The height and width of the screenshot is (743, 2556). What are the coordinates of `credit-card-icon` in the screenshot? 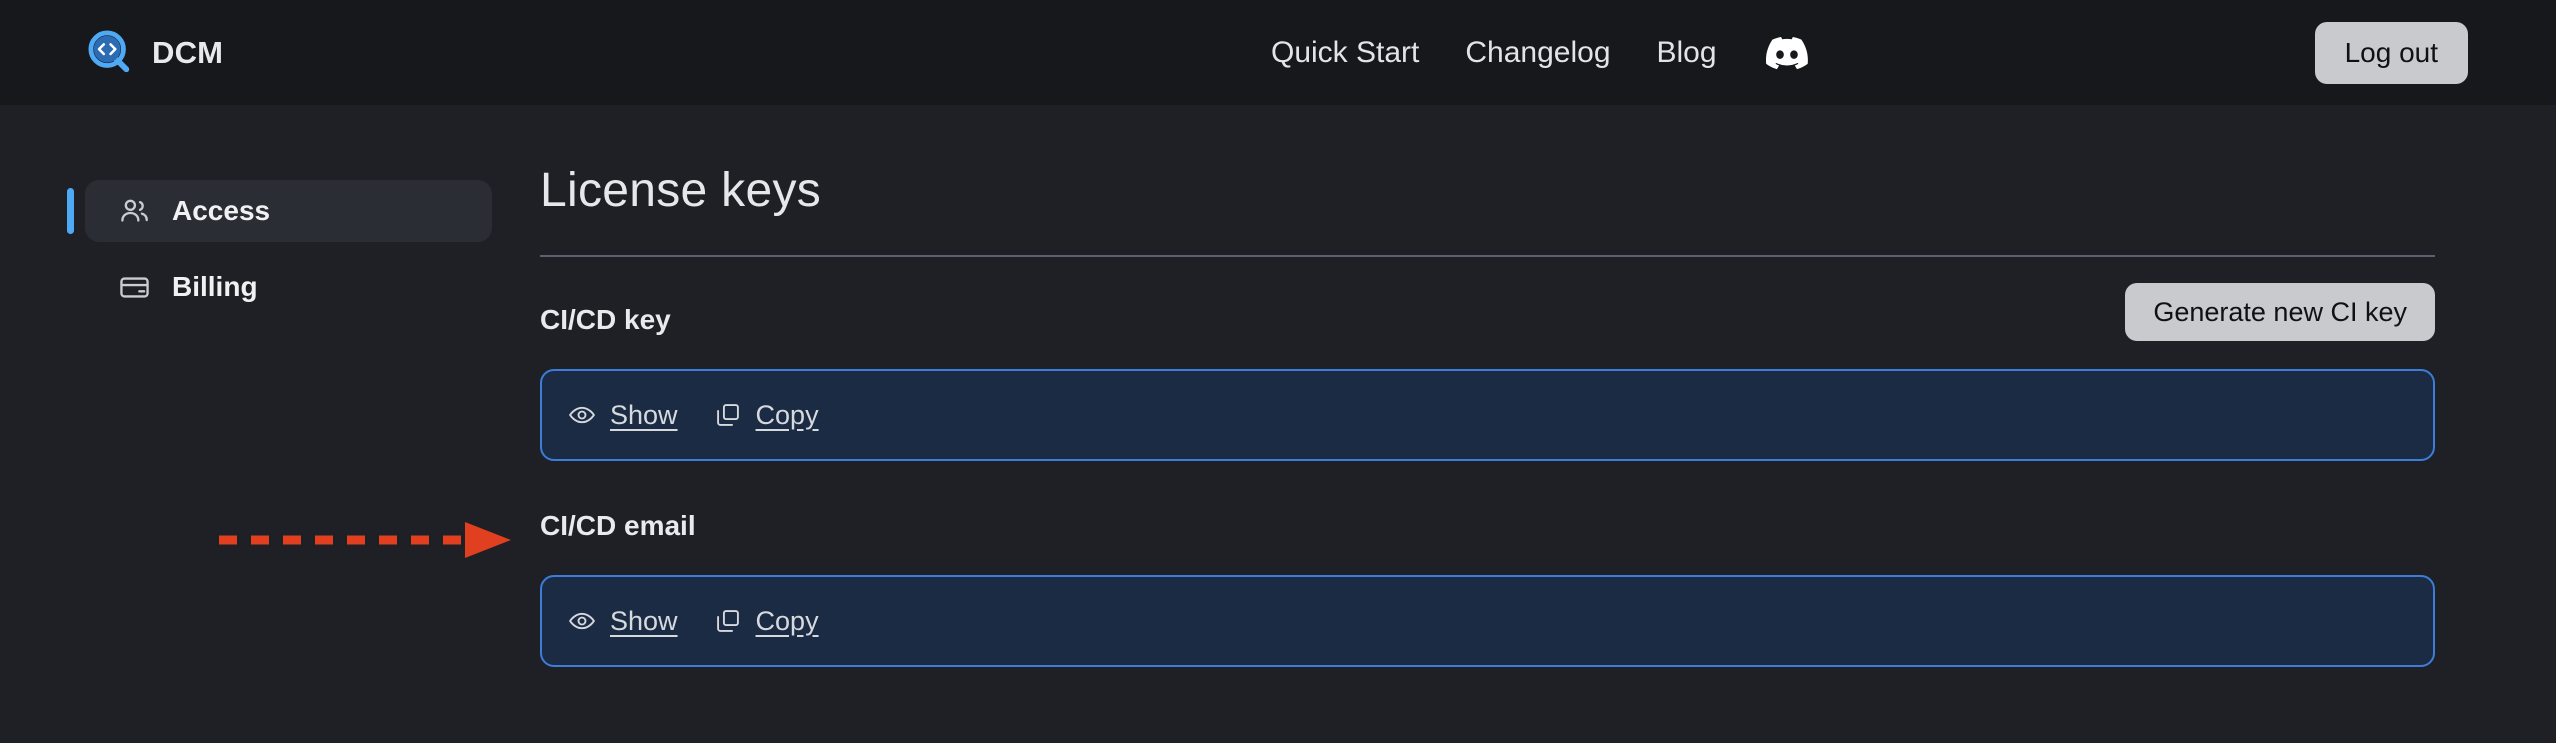 It's located at (134, 287).